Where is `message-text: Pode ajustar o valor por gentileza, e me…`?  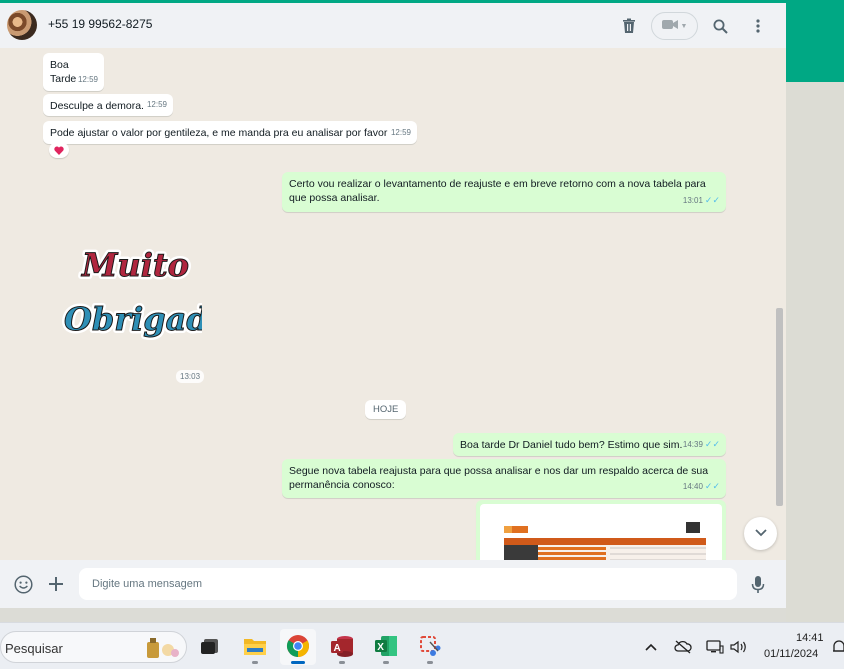 message-text: Pode ajustar o valor por gentileza, e me… is located at coordinates (219, 133).